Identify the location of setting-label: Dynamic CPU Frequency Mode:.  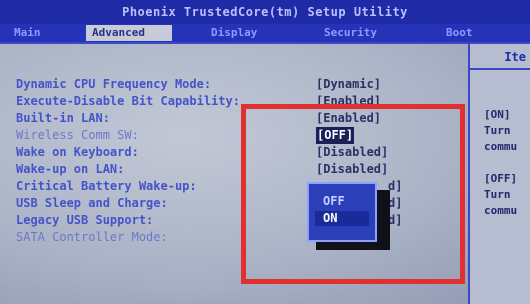
(114, 84).